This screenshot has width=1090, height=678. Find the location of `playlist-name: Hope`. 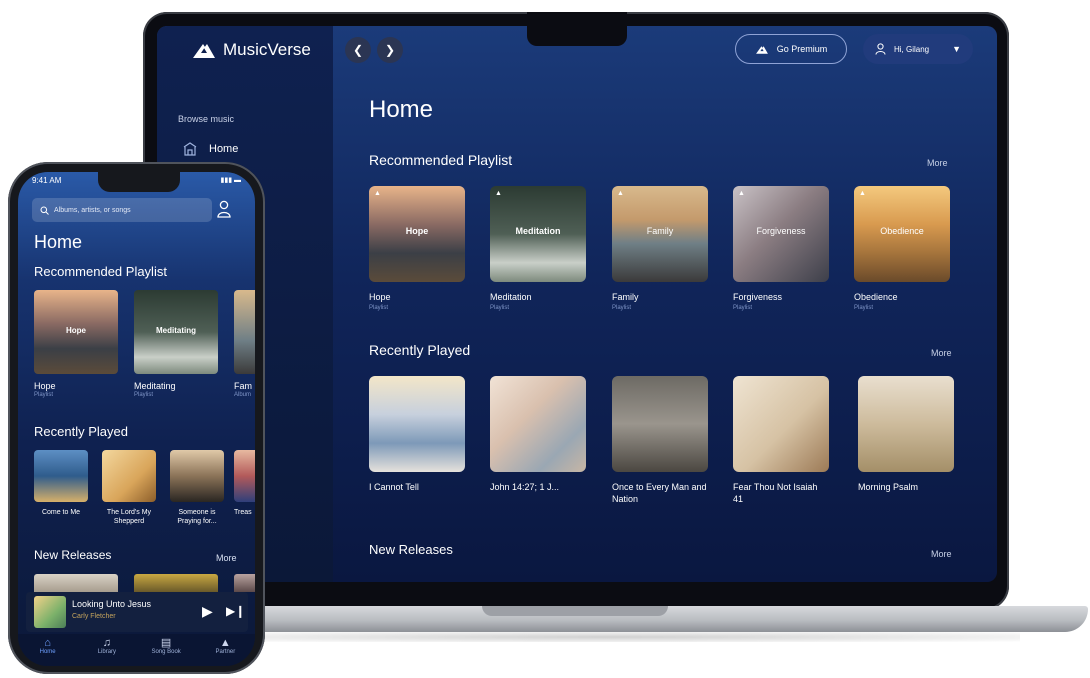

playlist-name: Hope is located at coordinates (45, 386).